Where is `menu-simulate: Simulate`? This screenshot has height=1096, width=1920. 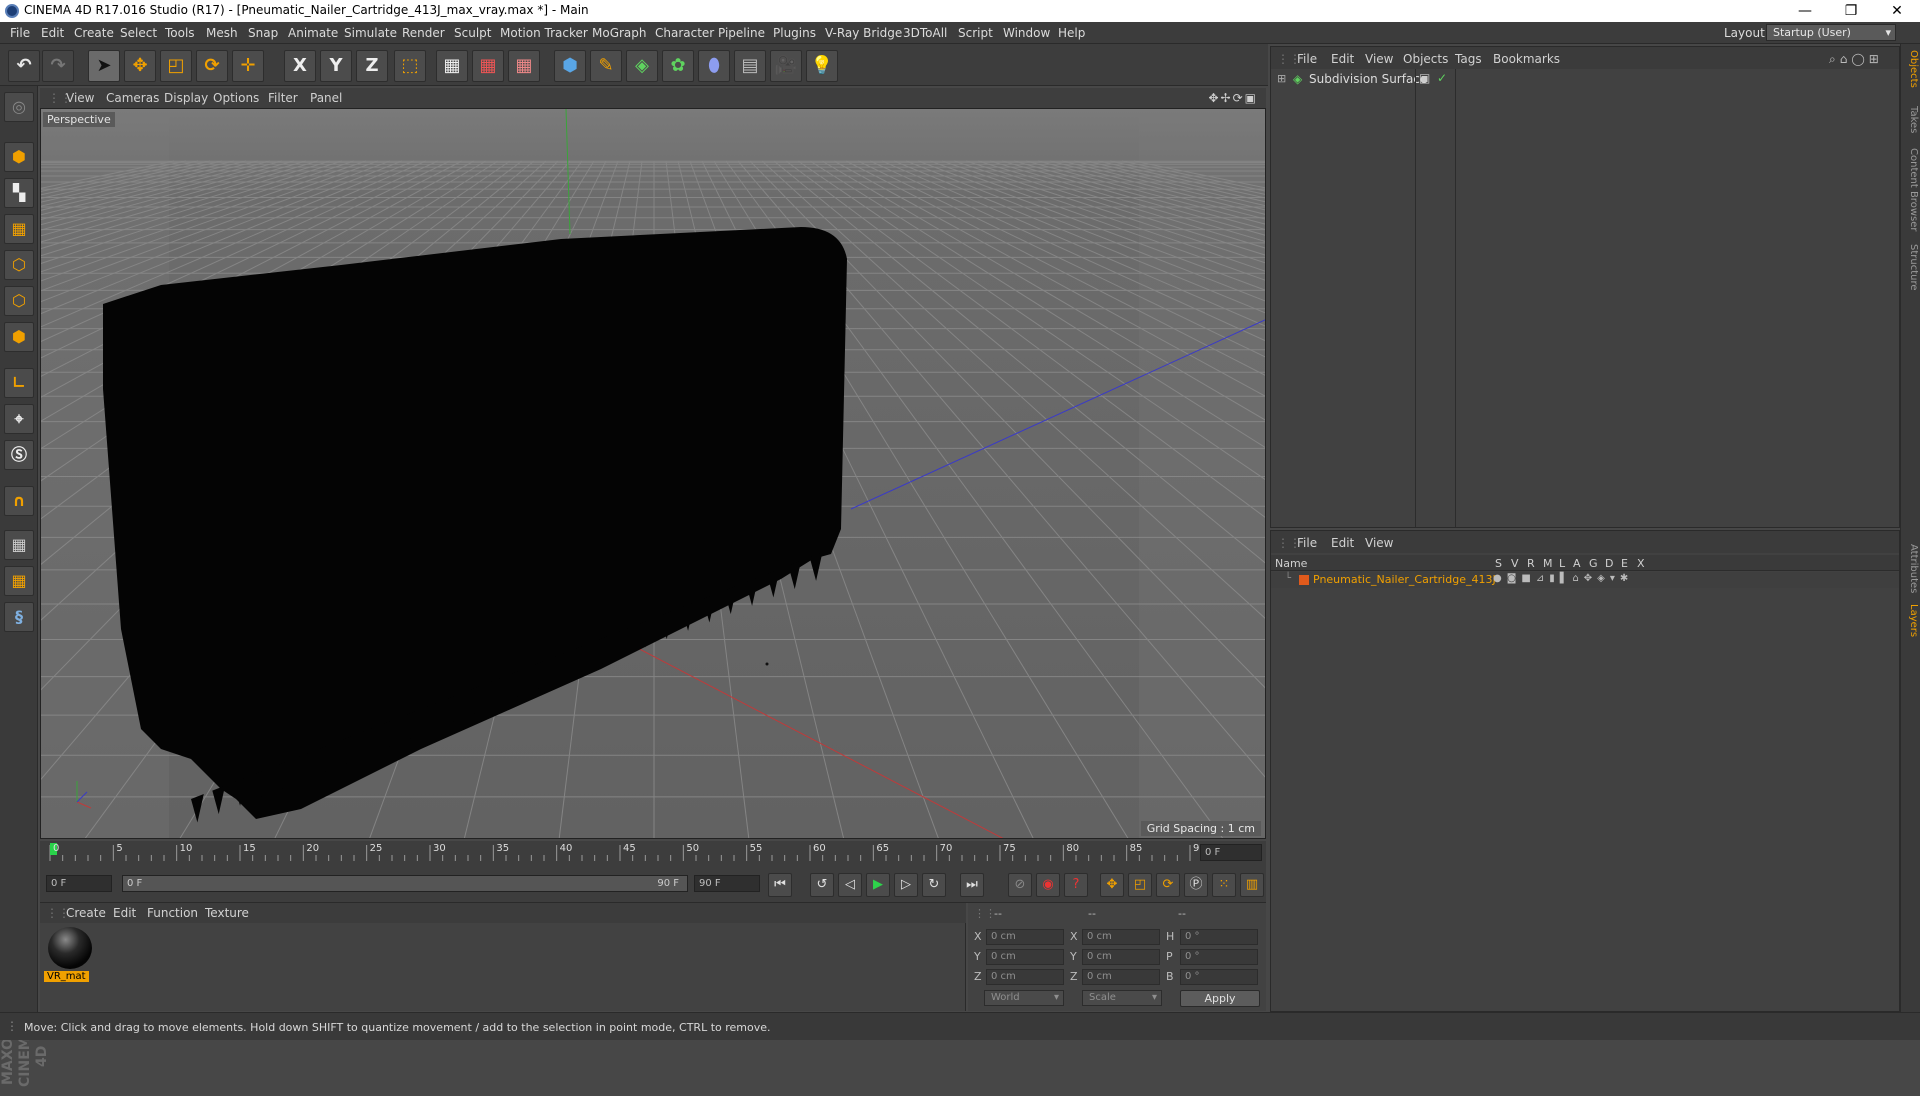
menu-simulate: Simulate is located at coordinates (370, 33).